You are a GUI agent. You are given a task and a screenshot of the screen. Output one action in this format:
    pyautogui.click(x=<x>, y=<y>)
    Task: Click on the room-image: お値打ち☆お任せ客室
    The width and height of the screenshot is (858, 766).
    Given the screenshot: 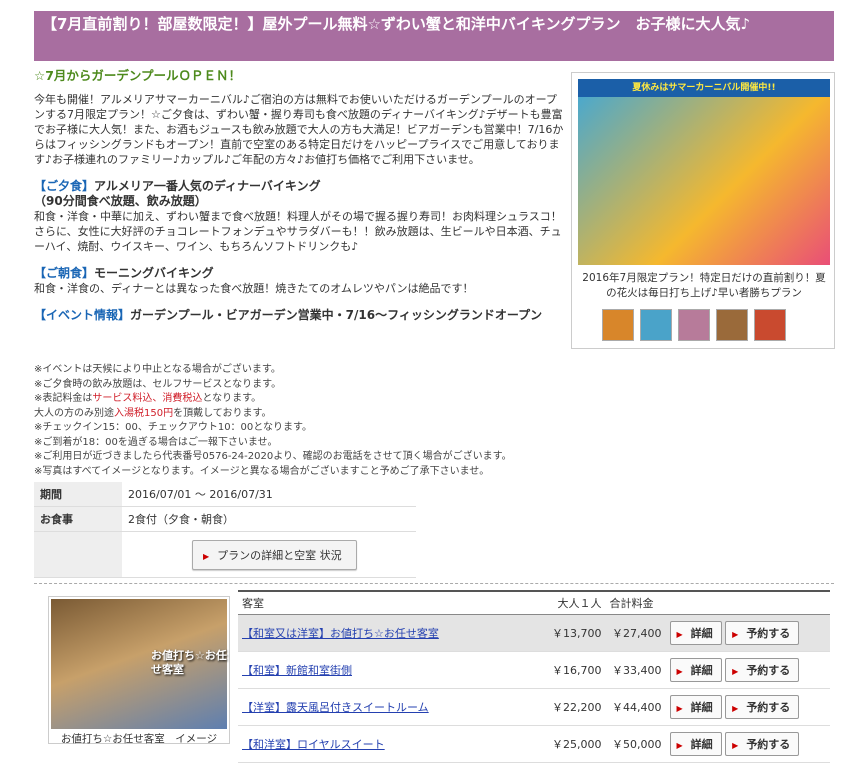 What is the action you would take?
    pyautogui.click(x=139, y=664)
    